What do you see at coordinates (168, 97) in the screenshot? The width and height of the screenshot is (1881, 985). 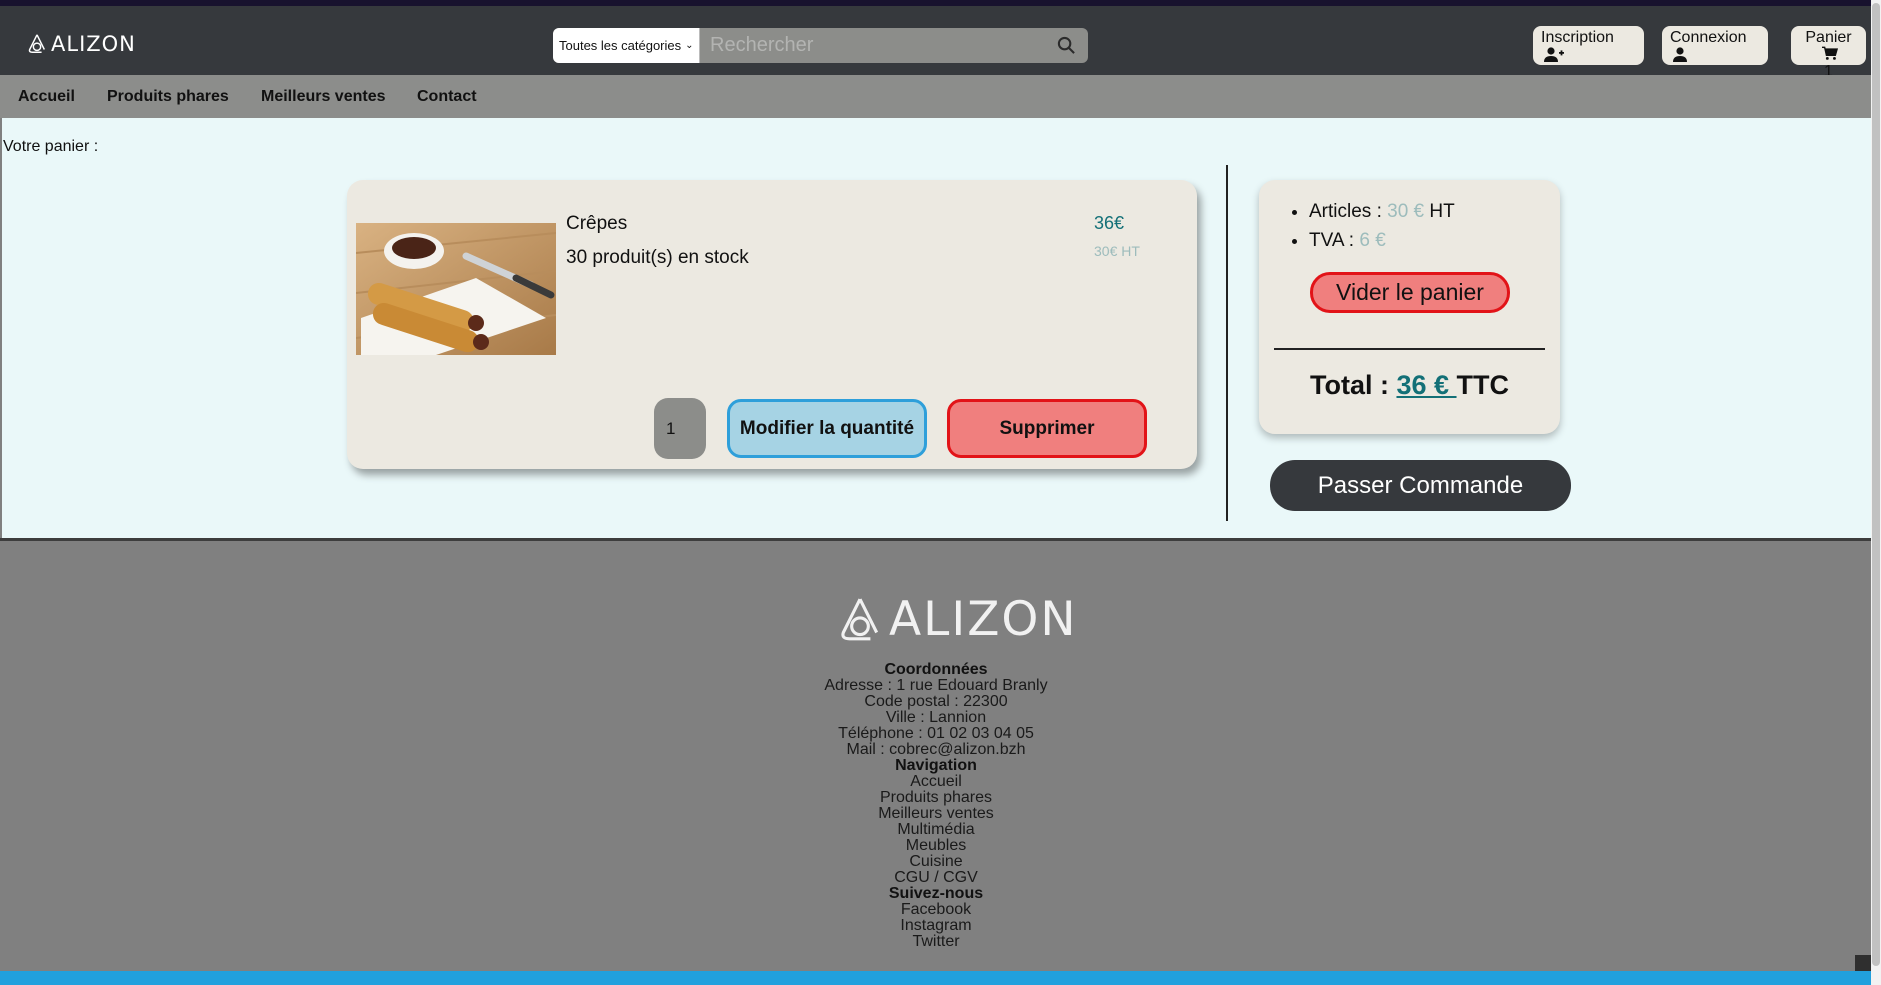 I see `nav-item-produits-phares: Produits phares` at bounding box center [168, 97].